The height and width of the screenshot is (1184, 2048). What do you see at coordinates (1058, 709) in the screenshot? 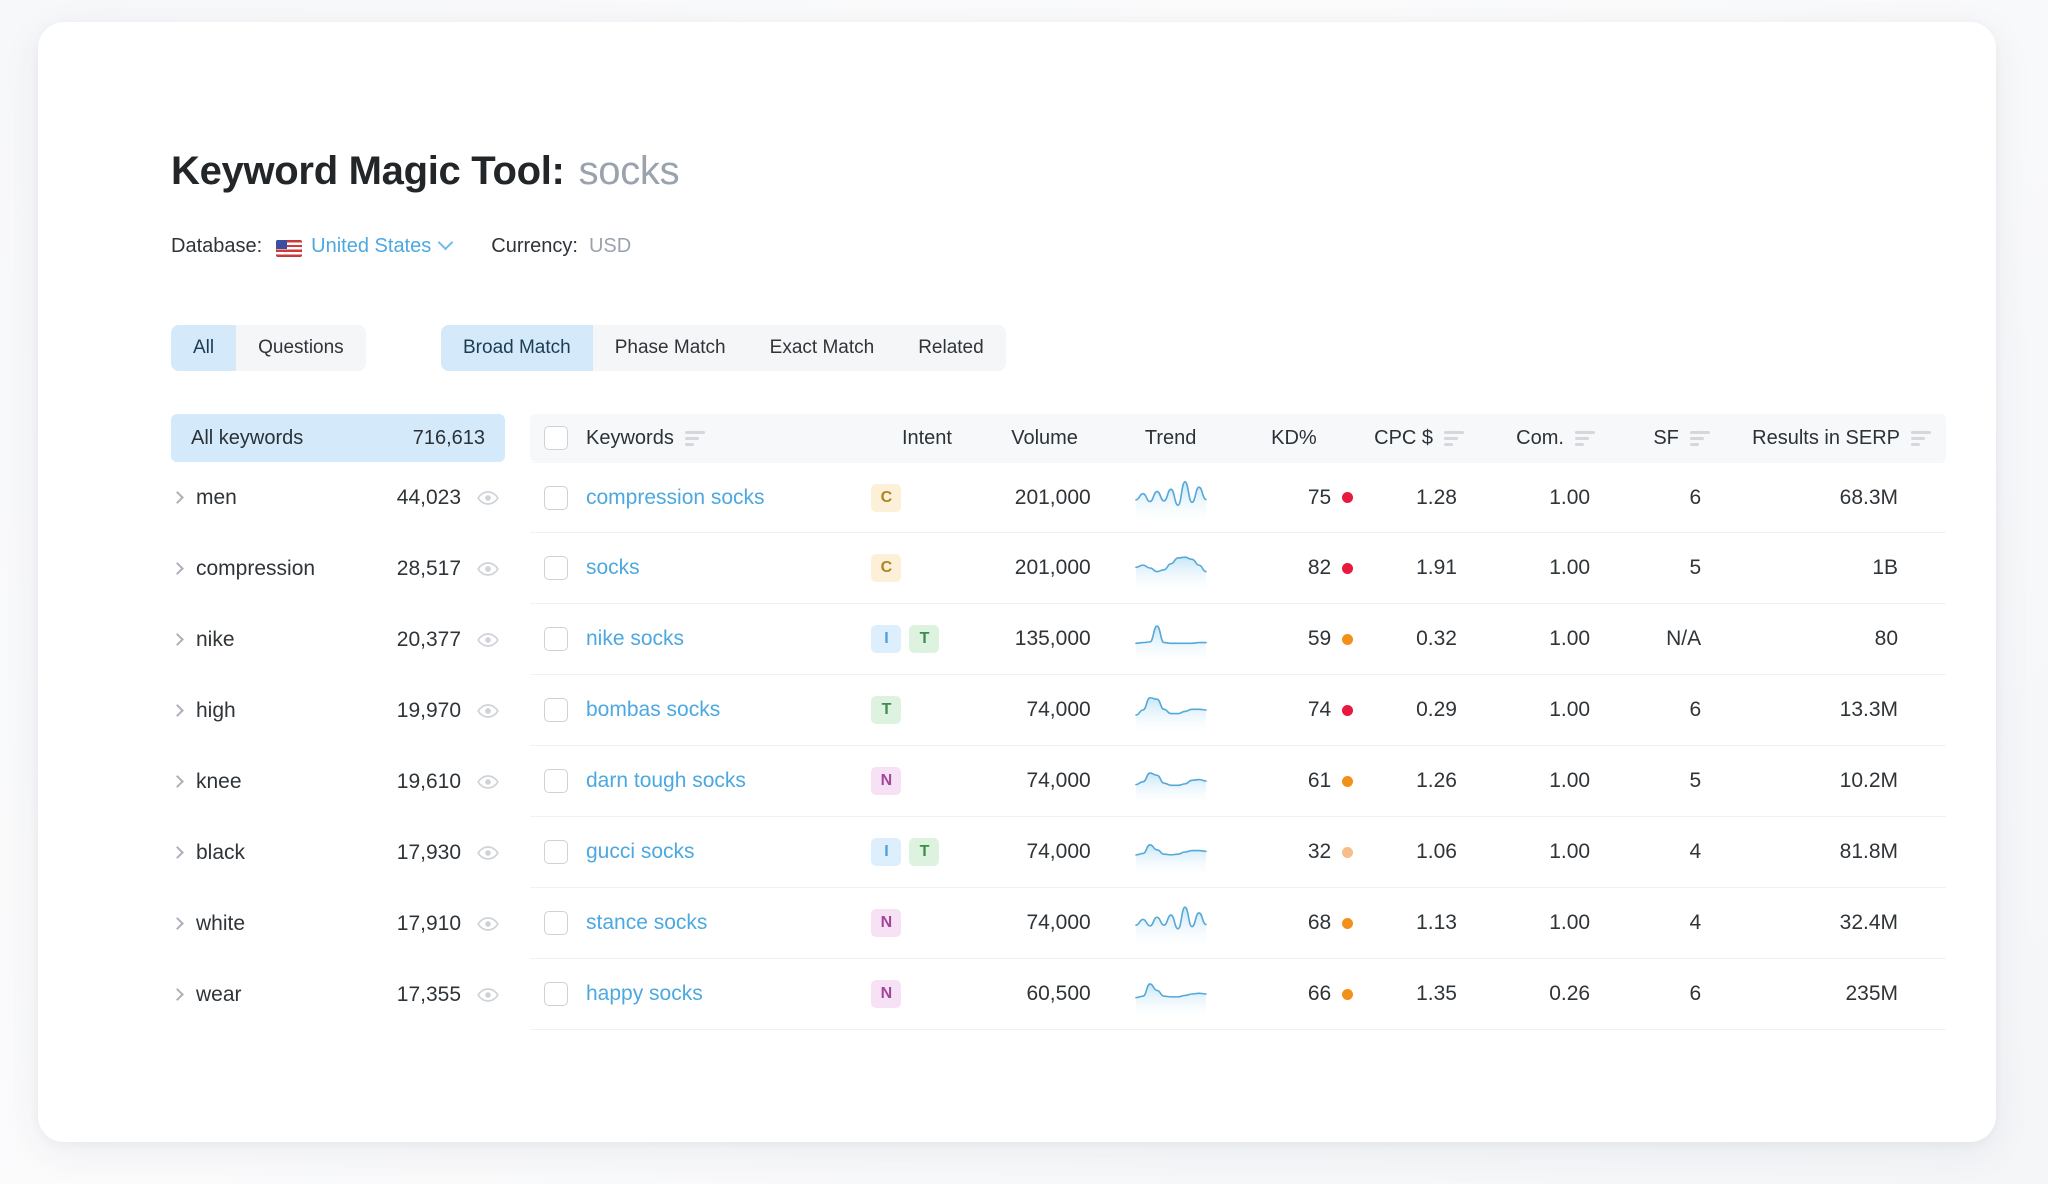
I see `volume-value: 74,000` at bounding box center [1058, 709].